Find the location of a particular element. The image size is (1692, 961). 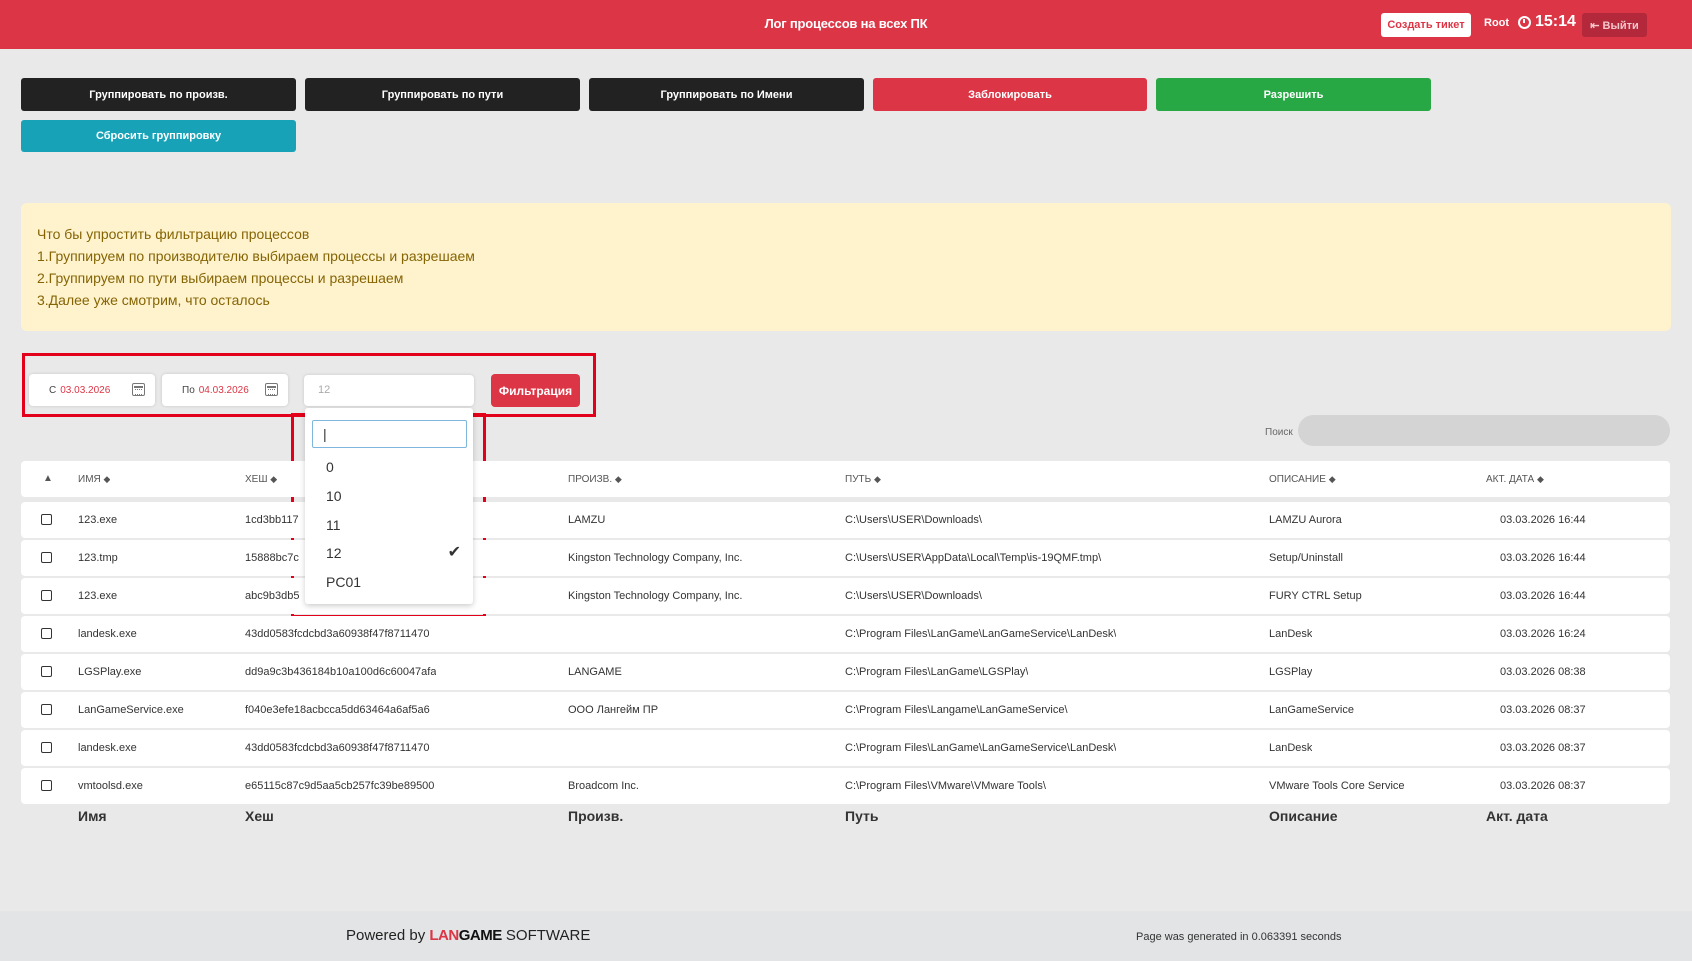

cell-hash: f040e3efe18acbcca5dd63464a6af5a6 is located at coordinates (337, 710).